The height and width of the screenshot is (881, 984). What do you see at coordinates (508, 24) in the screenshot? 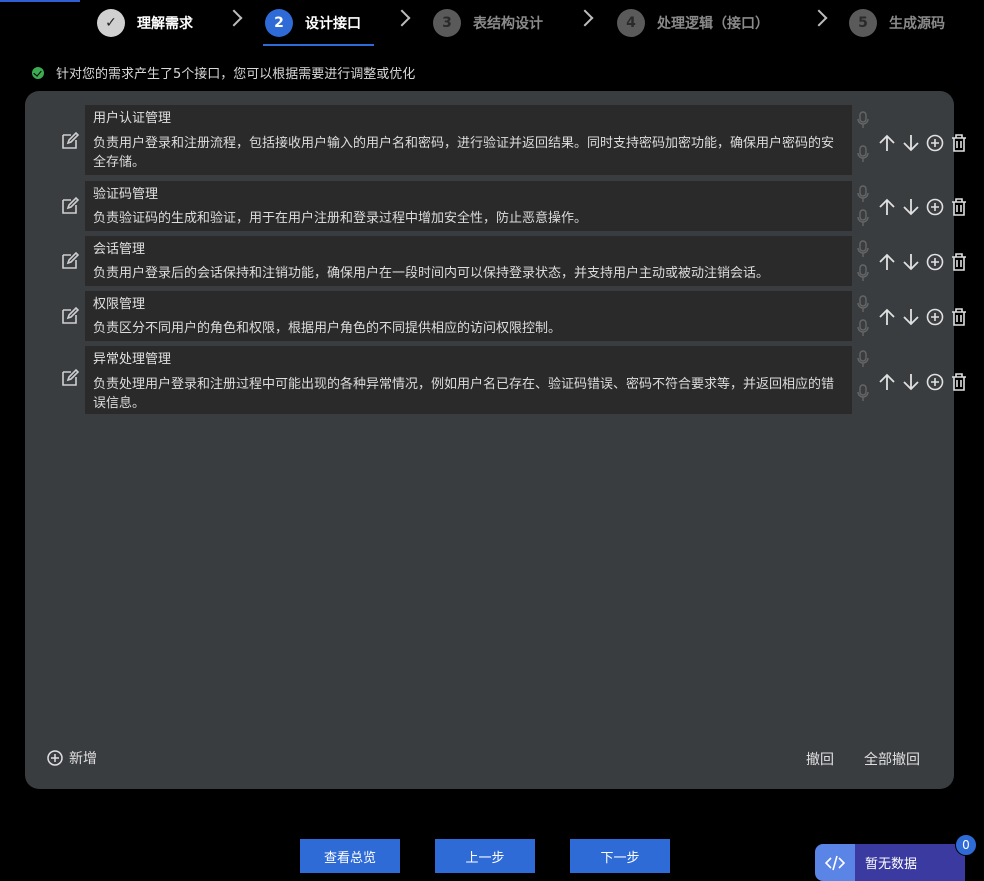
I see `step-label: 表结构设计` at bounding box center [508, 24].